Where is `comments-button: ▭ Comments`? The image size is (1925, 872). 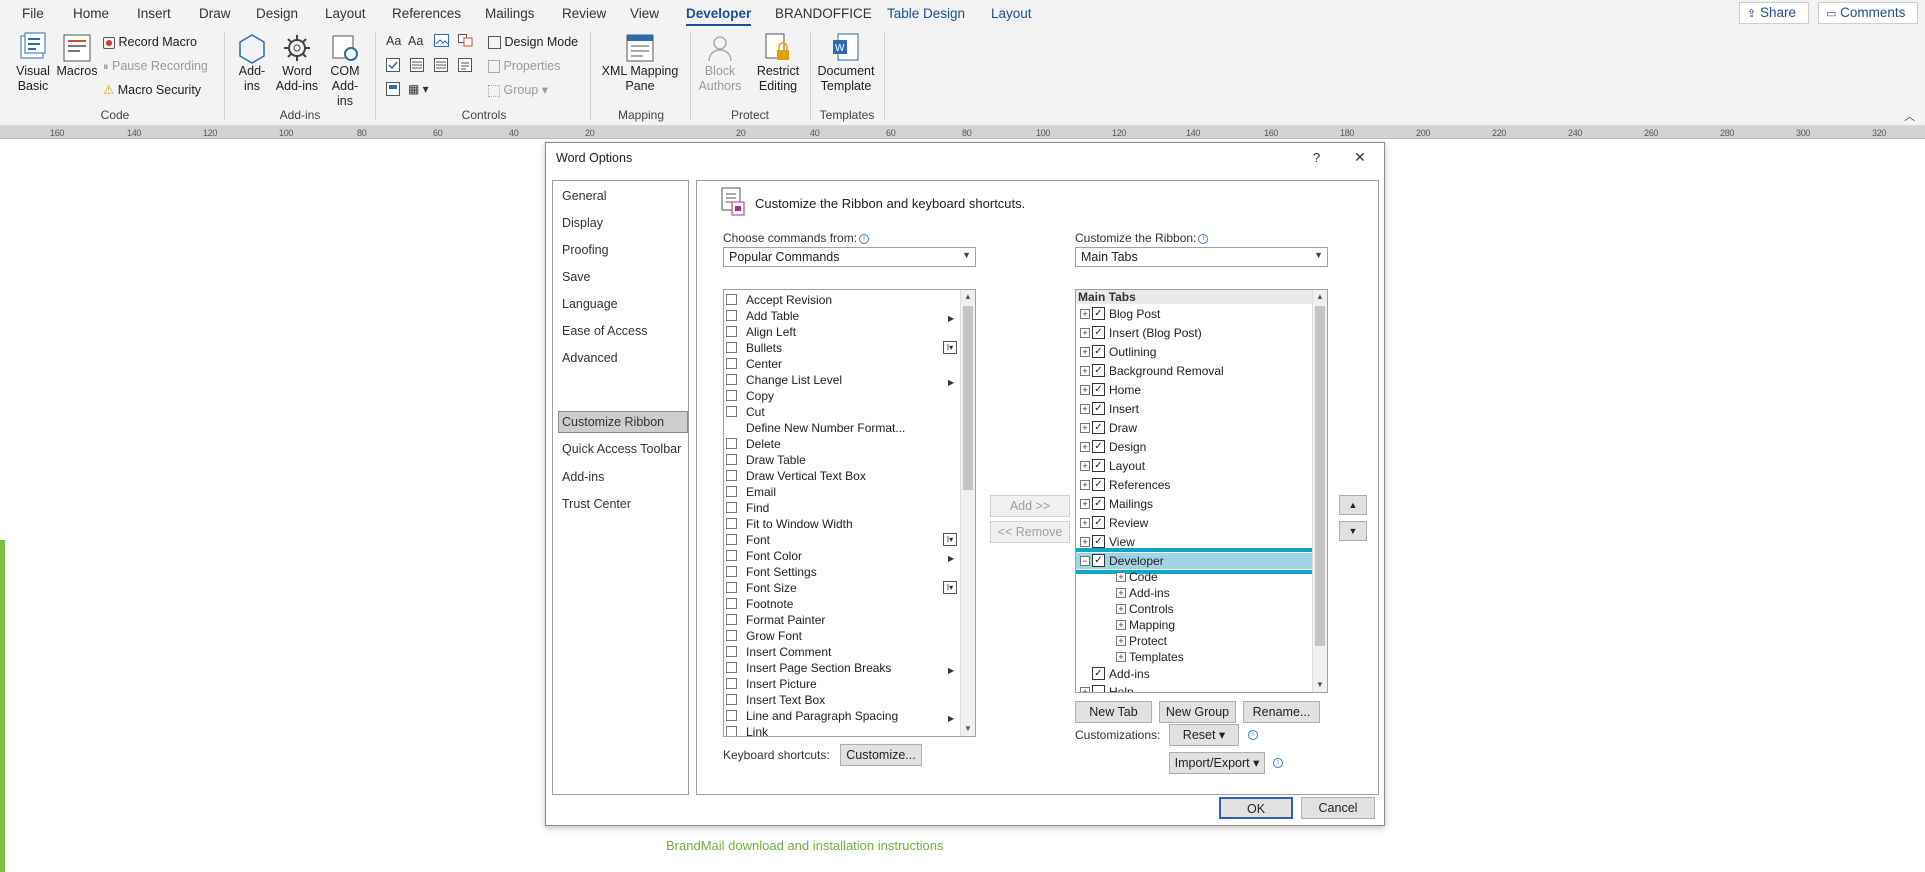 comments-button: ▭ Comments is located at coordinates (1868, 13).